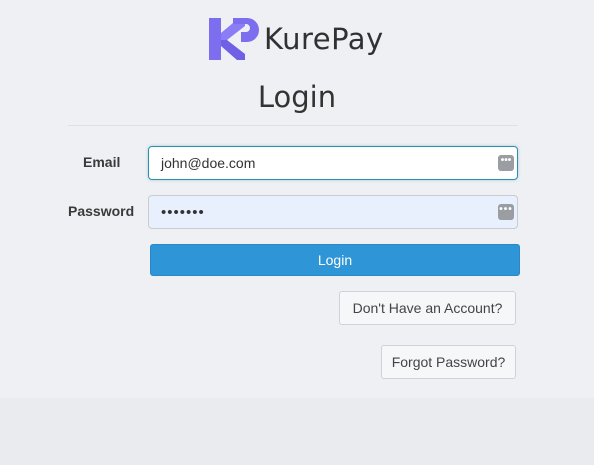 This screenshot has width=594, height=465. I want to click on password-label: Password, so click(101, 211).